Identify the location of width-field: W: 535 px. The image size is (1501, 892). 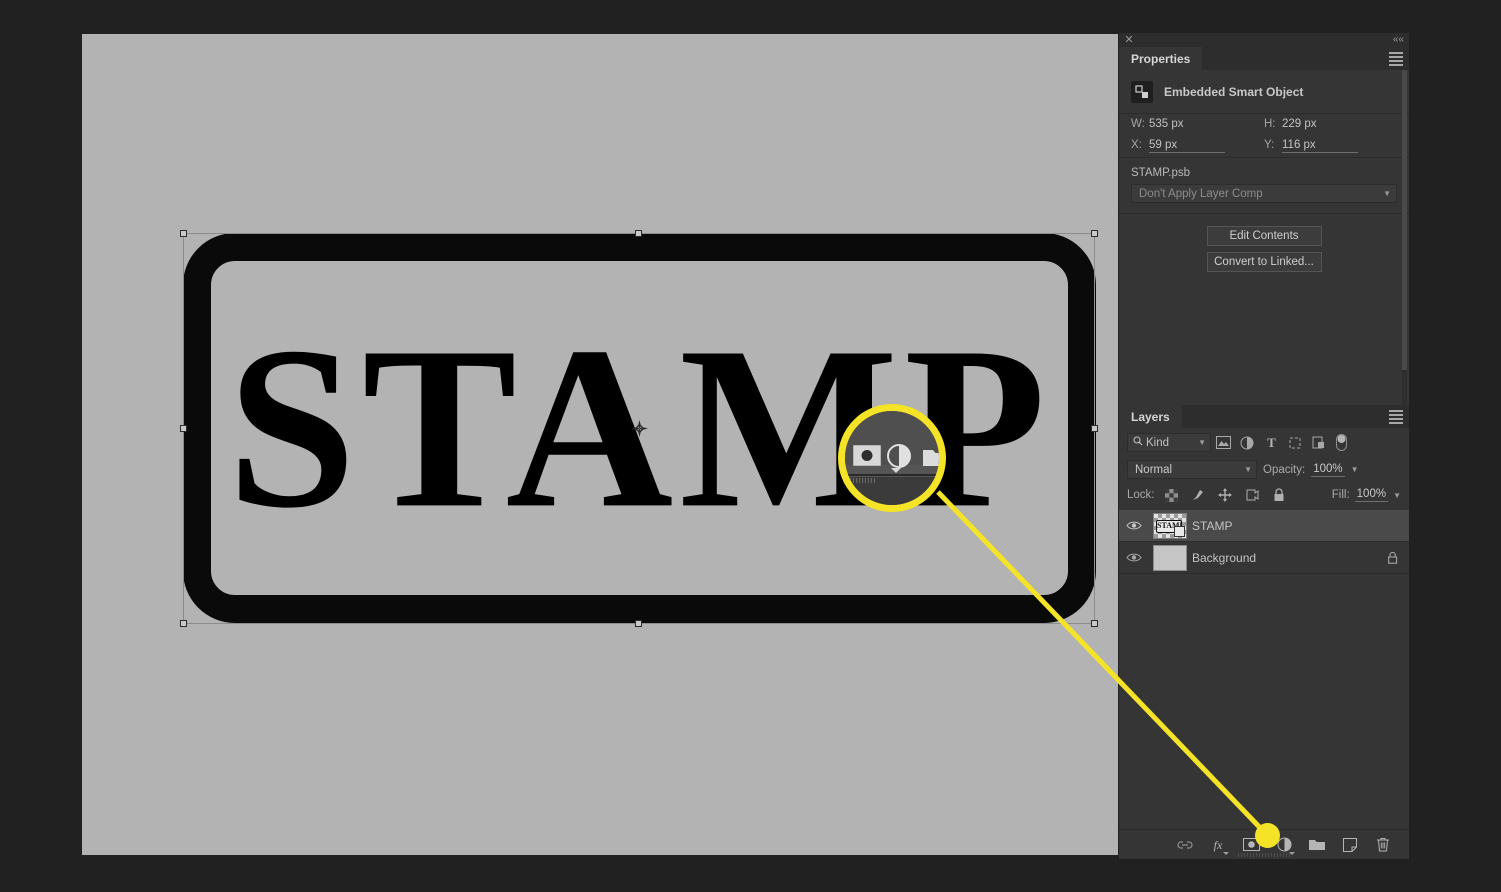
(1197, 124).